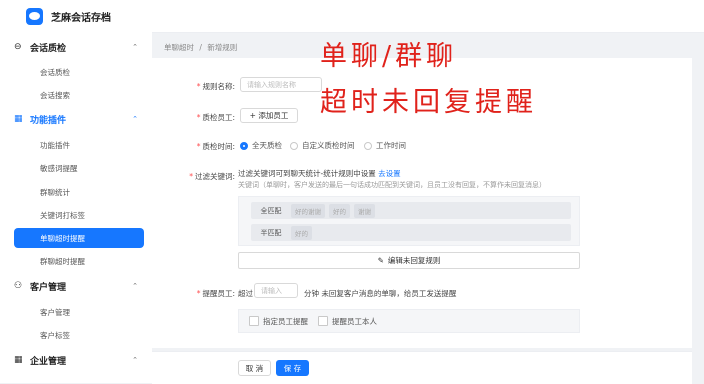 Image resolution: width=704 pixels, height=384 pixels. Describe the element at coordinates (76, 286) in the screenshot. I see `sidebar-group-customers: ⚇ 客户管理 ⌃` at that location.